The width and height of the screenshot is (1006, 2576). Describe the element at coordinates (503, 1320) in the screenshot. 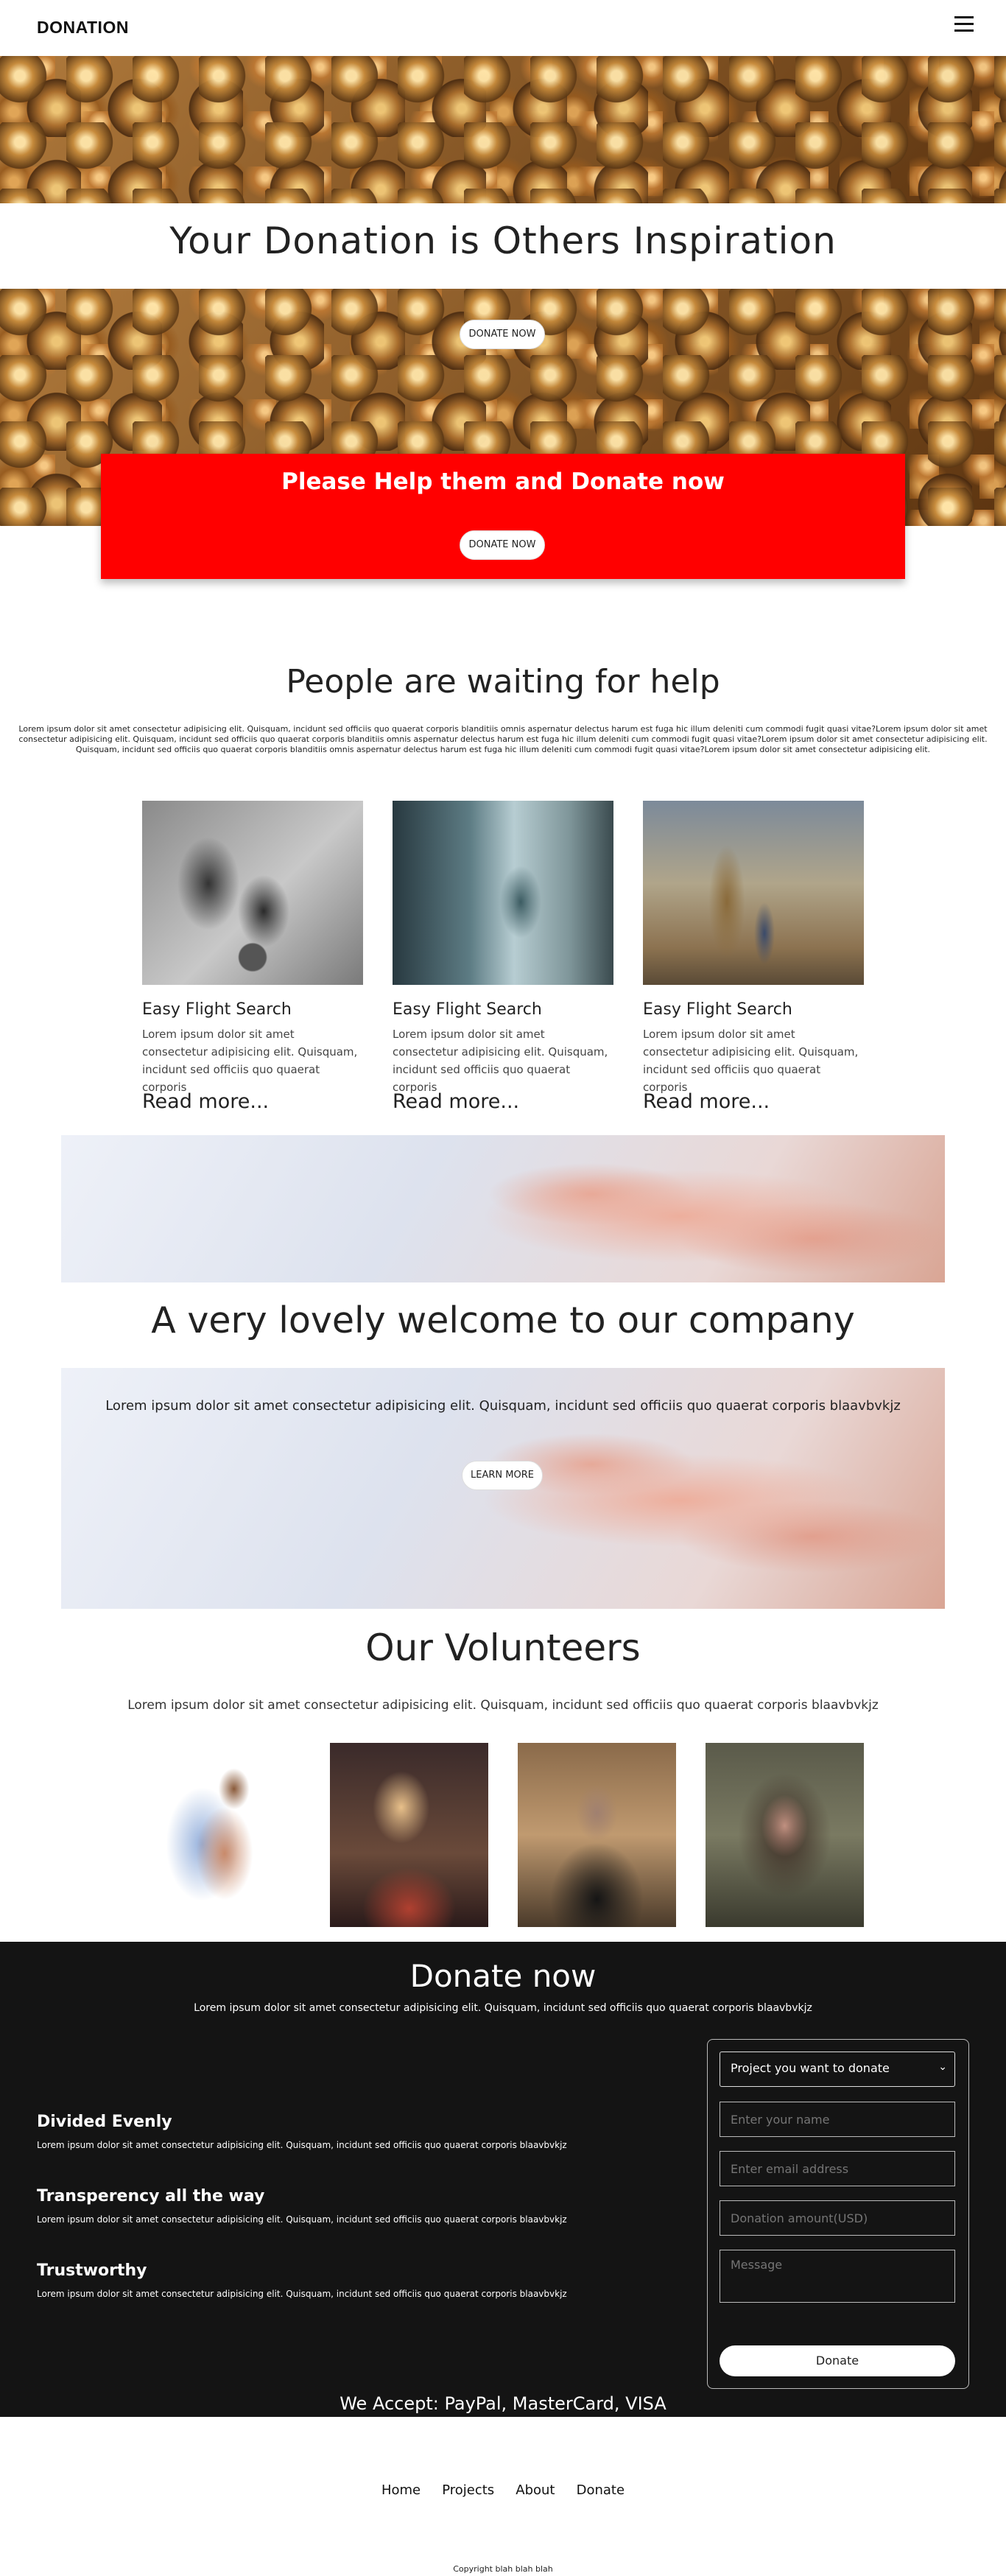

I see `welcome-title: A very lovely welcome to our company` at that location.